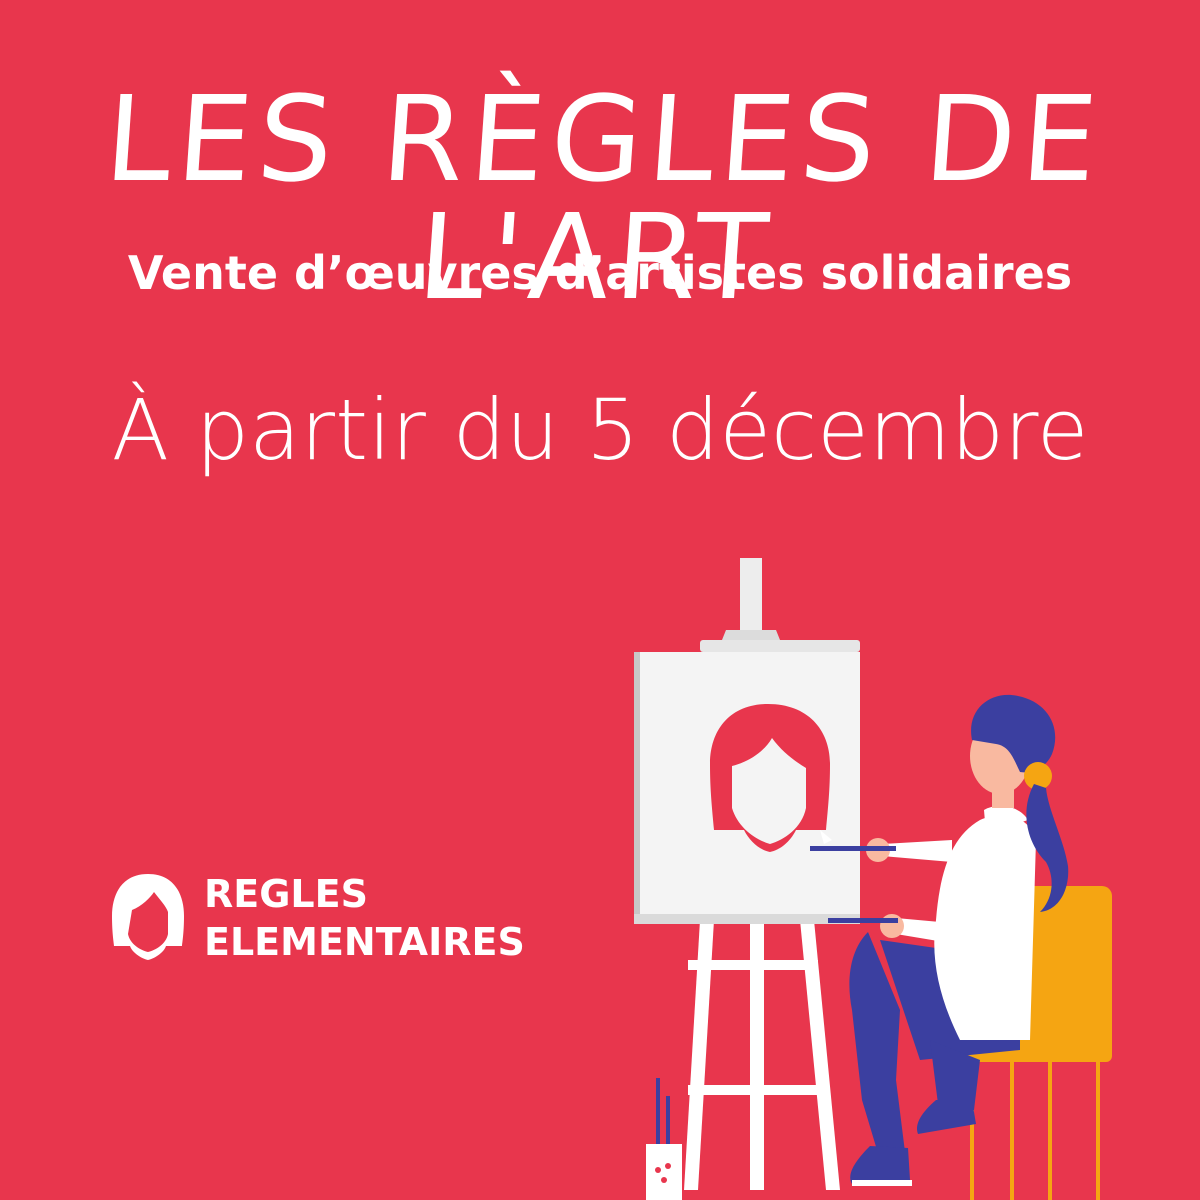 The image size is (1200, 1200). What do you see at coordinates (780, 646) in the screenshot?
I see `easel-top-bar` at bounding box center [780, 646].